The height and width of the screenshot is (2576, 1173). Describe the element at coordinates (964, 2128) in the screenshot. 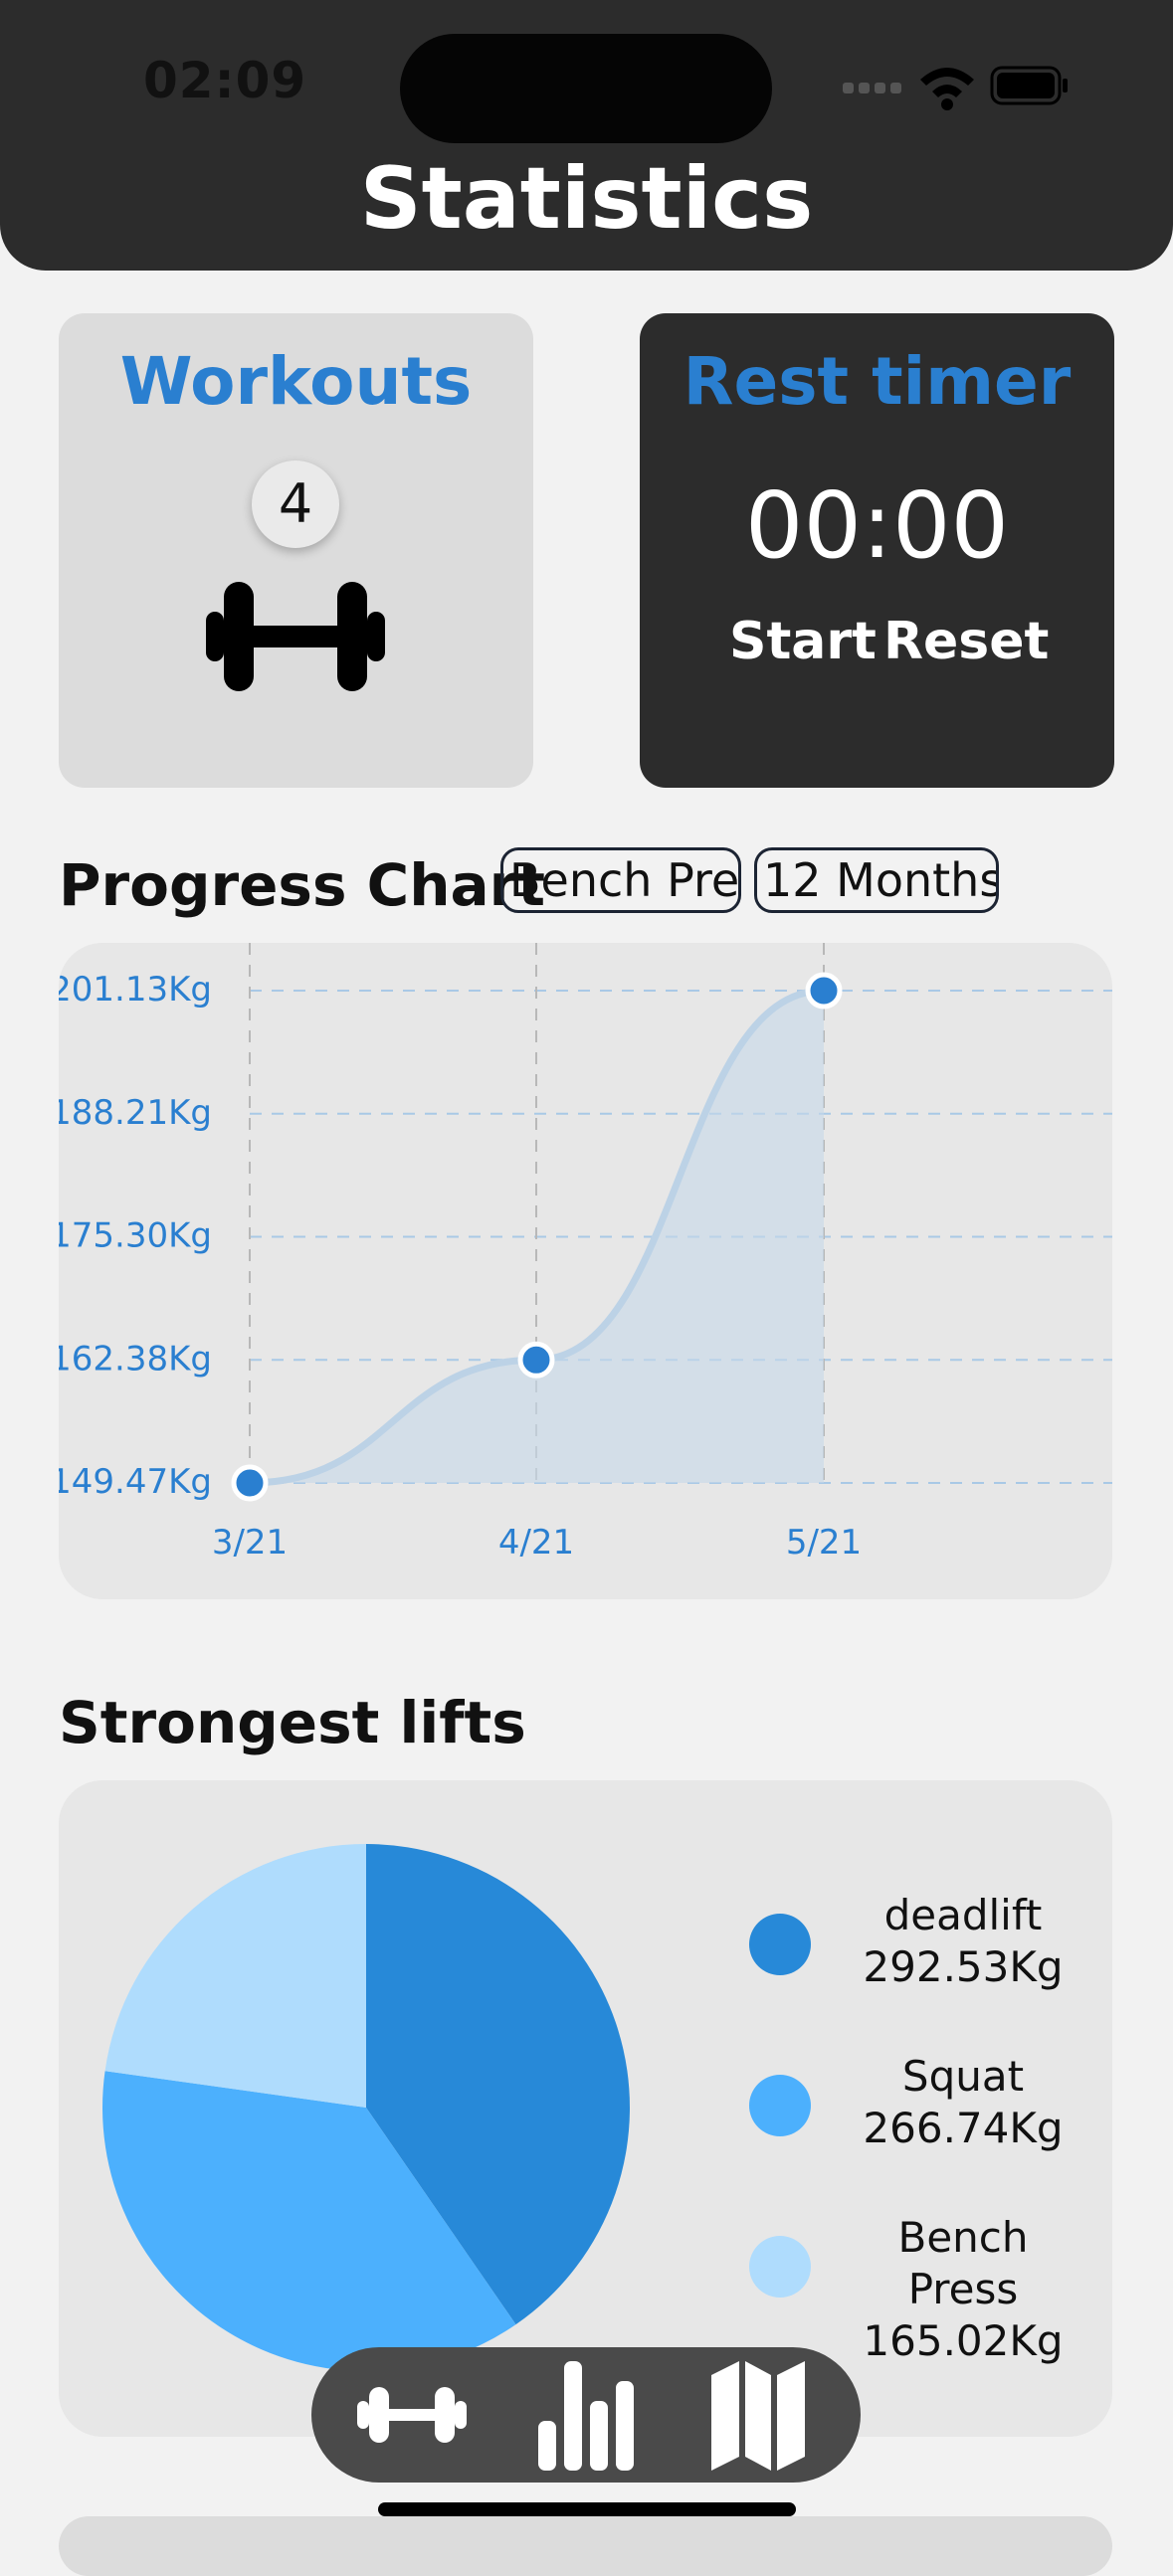

I see `legend-value: 266.74Kg` at that location.